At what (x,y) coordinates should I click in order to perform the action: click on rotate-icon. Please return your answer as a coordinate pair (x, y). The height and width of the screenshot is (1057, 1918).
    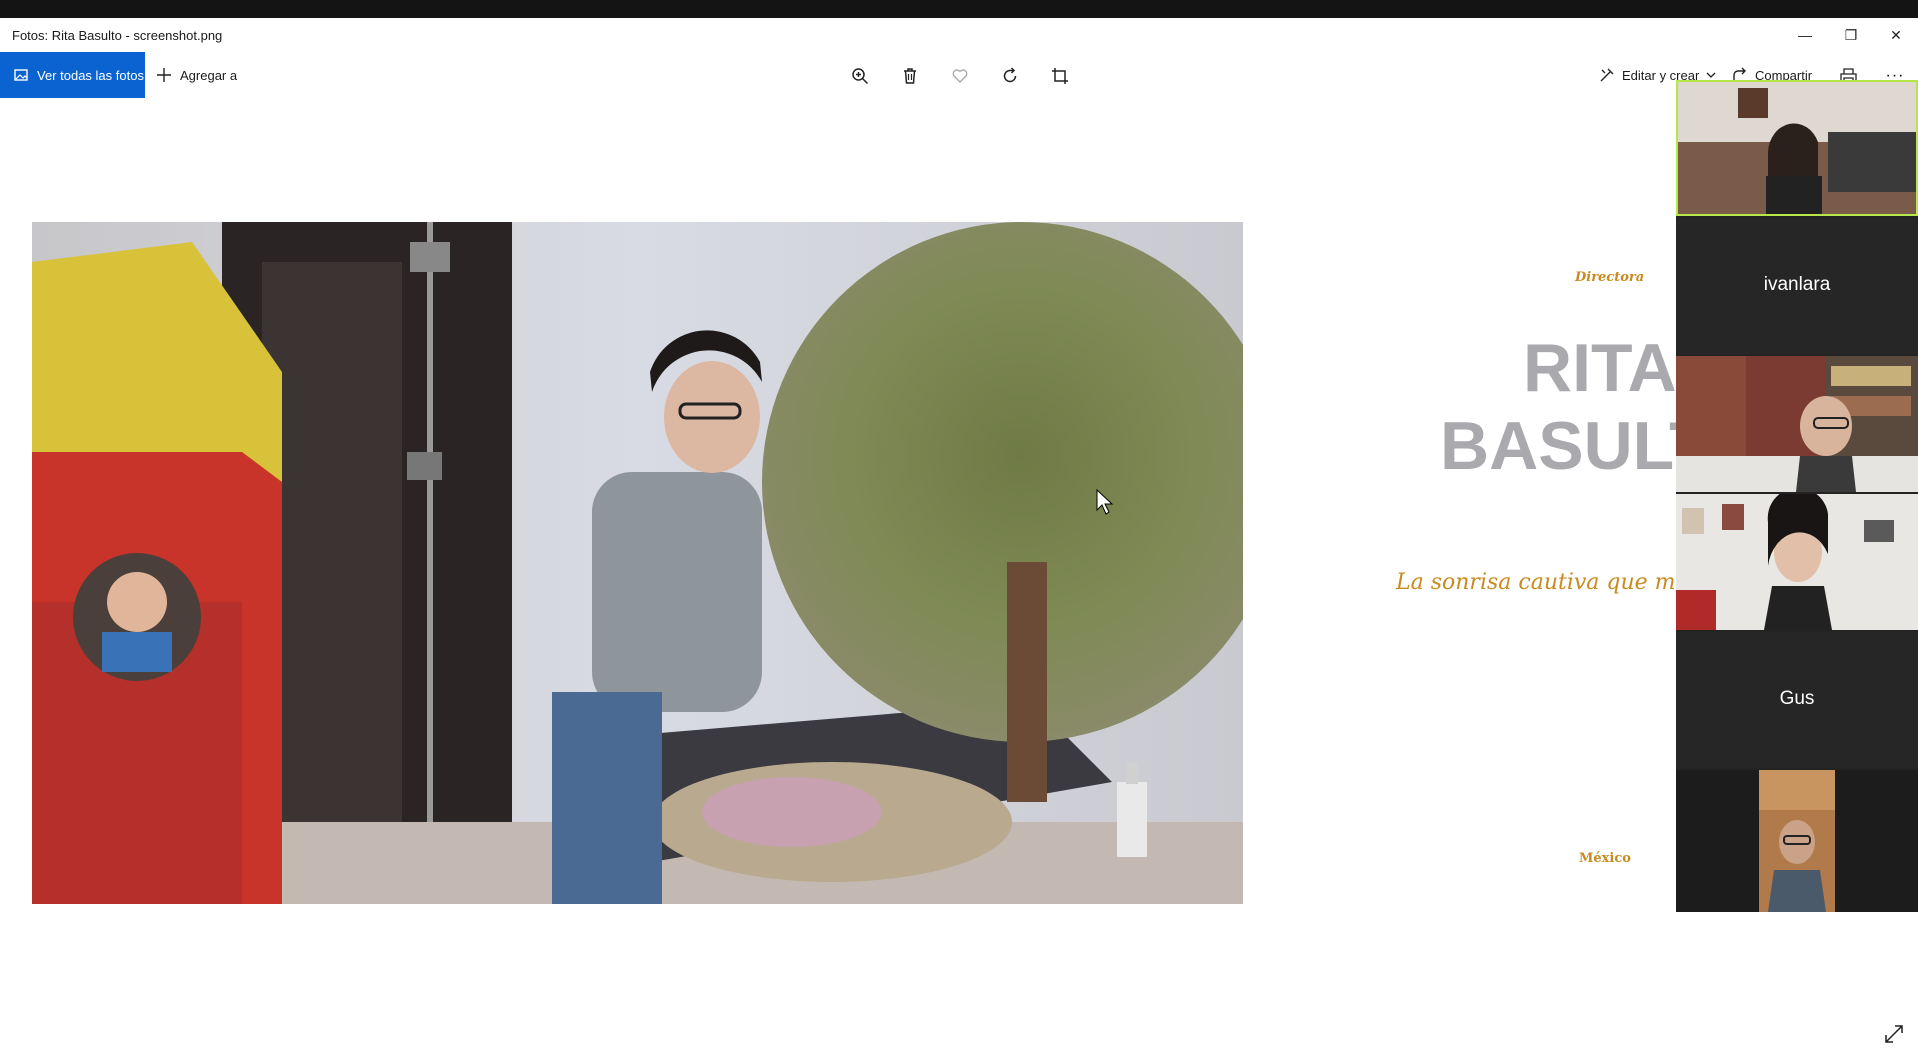
    Looking at the image, I should click on (1010, 75).